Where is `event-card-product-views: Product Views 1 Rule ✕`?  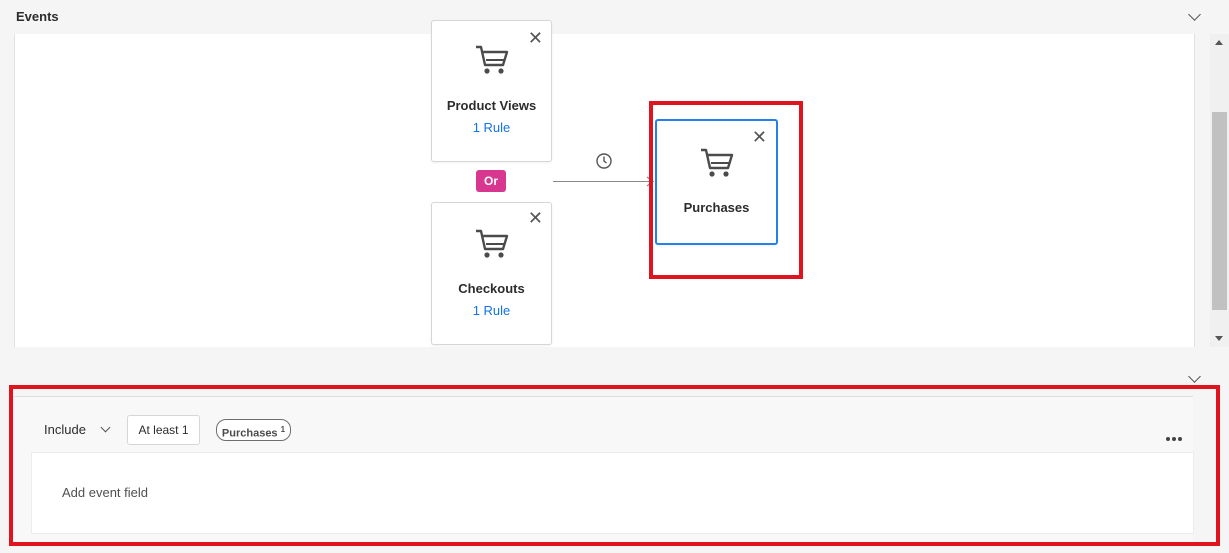
event-card-product-views: Product Views 1 Rule ✕ is located at coordinates (491, 91).